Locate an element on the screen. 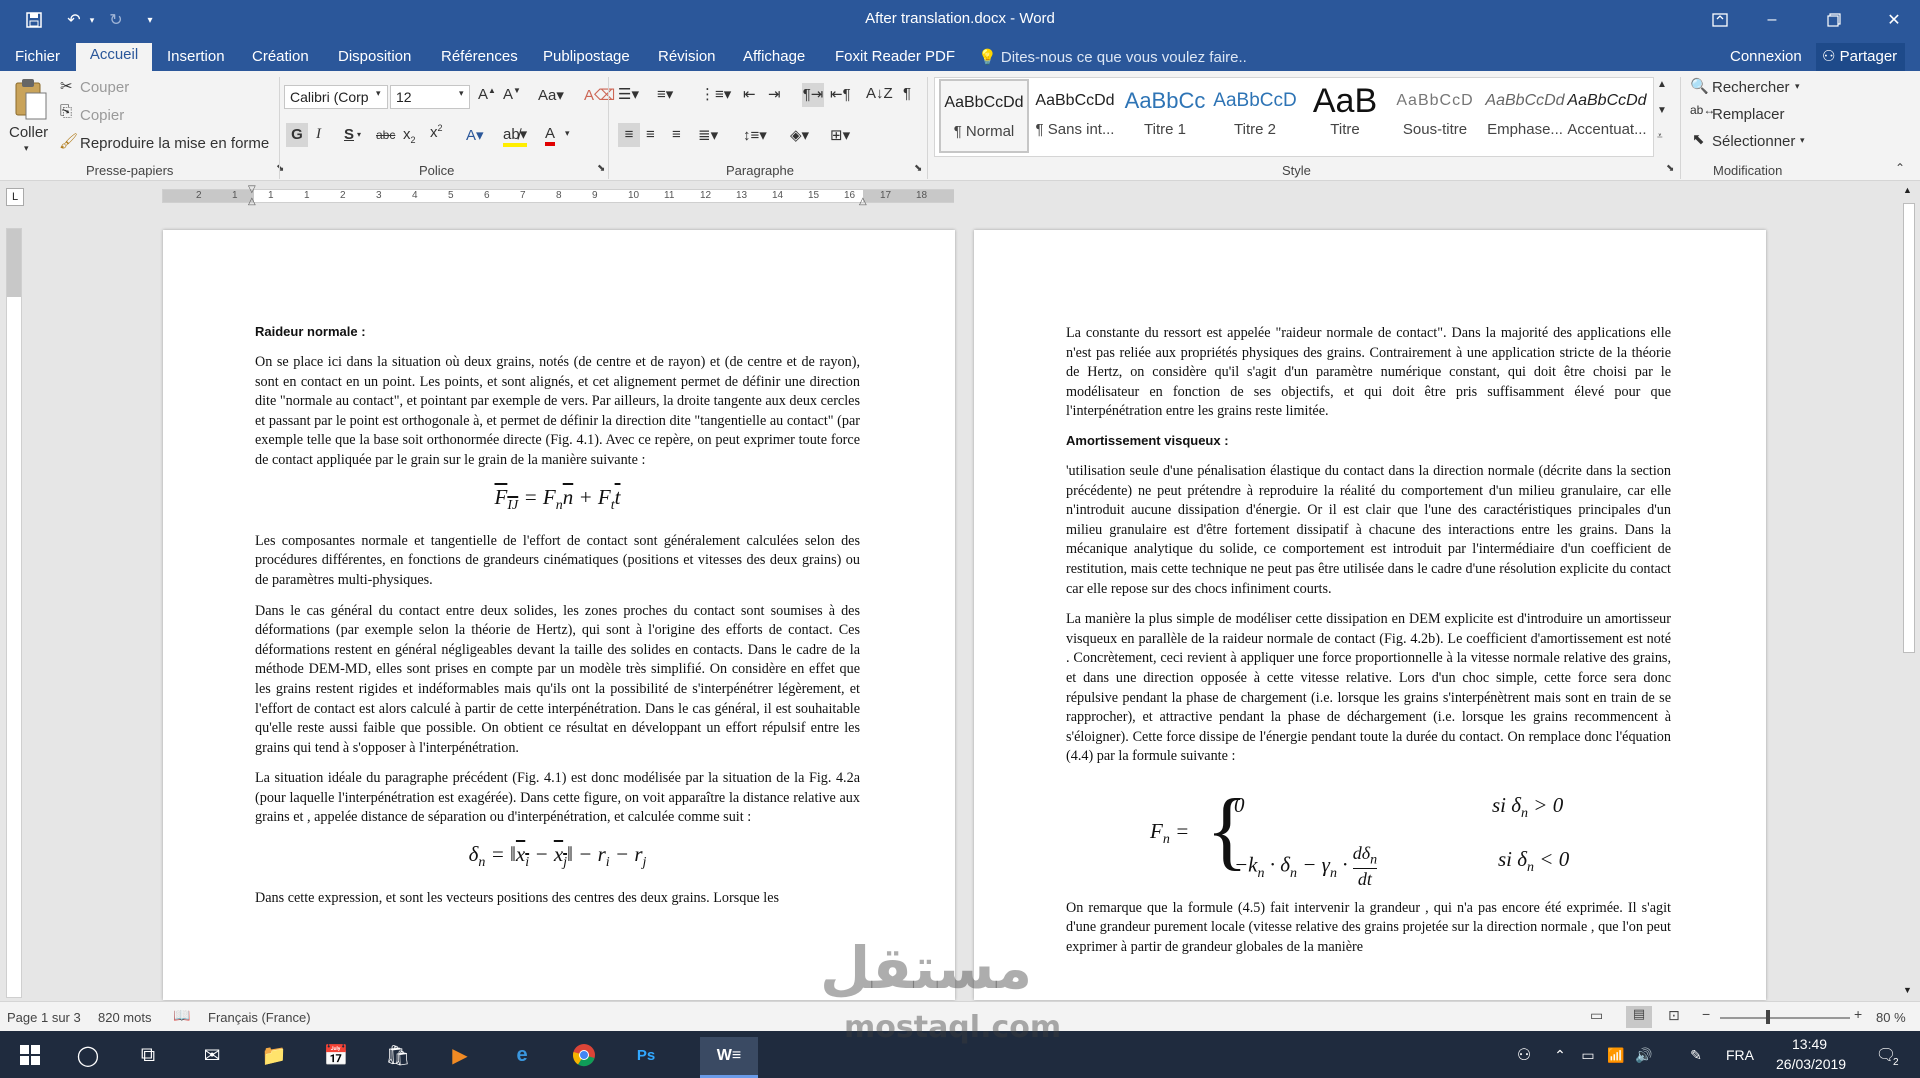 This screenshot has width=1920, height=1078. keyboard-language: FRA is located at coordinates (1740, 1055).